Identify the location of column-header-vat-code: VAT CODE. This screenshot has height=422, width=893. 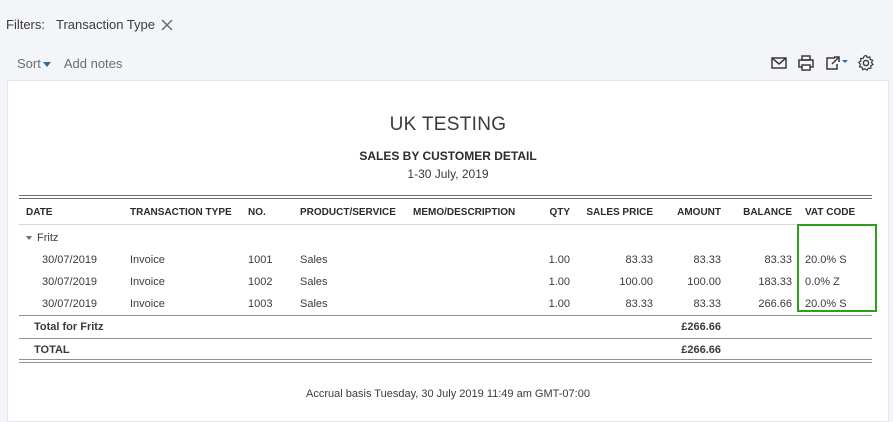
(830, 212).